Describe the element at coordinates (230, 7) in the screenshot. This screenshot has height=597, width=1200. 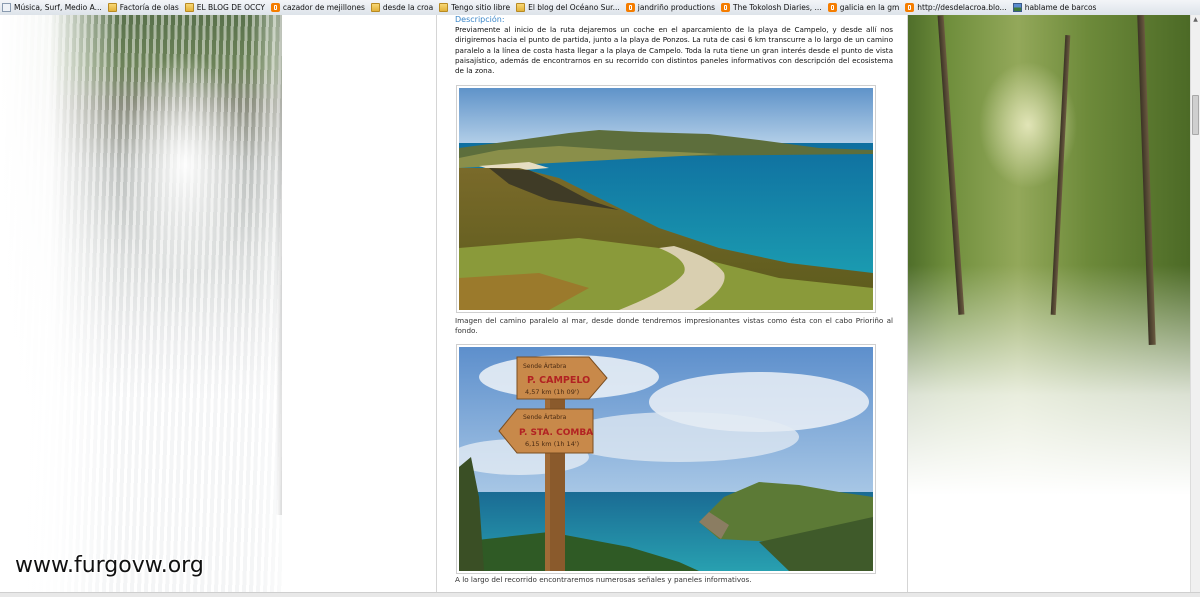
I see `bookmark-label: EL BLOG DE OCCY` at that location.